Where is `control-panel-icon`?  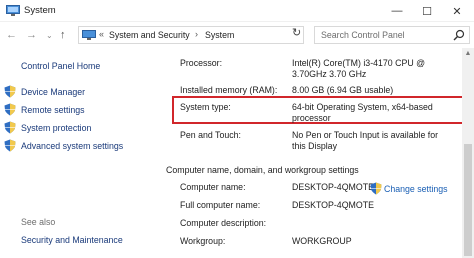 control-panel-icon is located at coordinates (89, 35).